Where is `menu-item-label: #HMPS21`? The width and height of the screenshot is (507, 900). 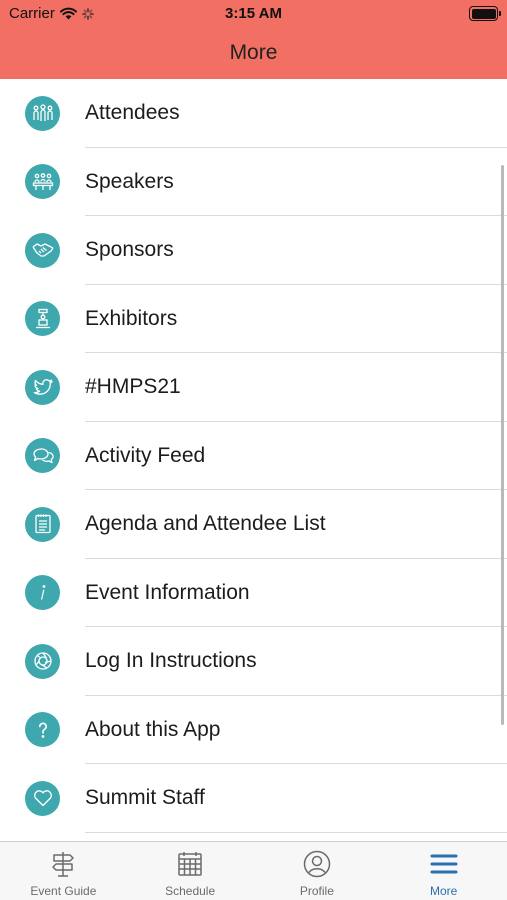
menu-item-label: #HMPS21 is located at coordinates (133, 387).